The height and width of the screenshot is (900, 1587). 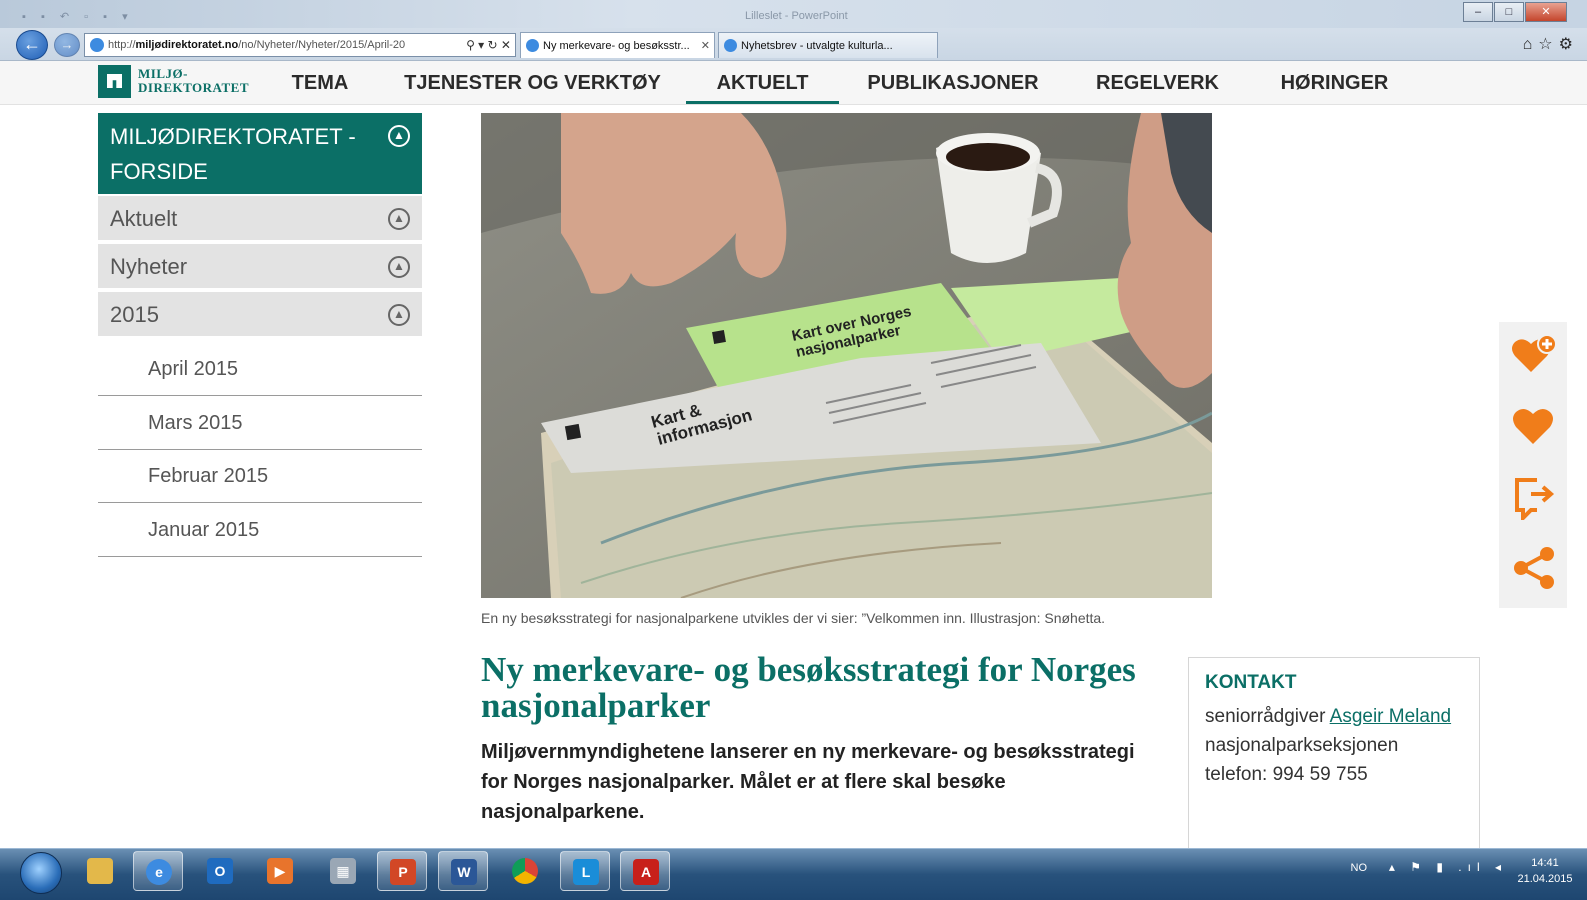 What do you see at coordinates (1448, 867) in the screenshot?
I see `tray-icons: ▴ ⚑ ▮ .ıl ◂` at bounding box center [1448, 867].